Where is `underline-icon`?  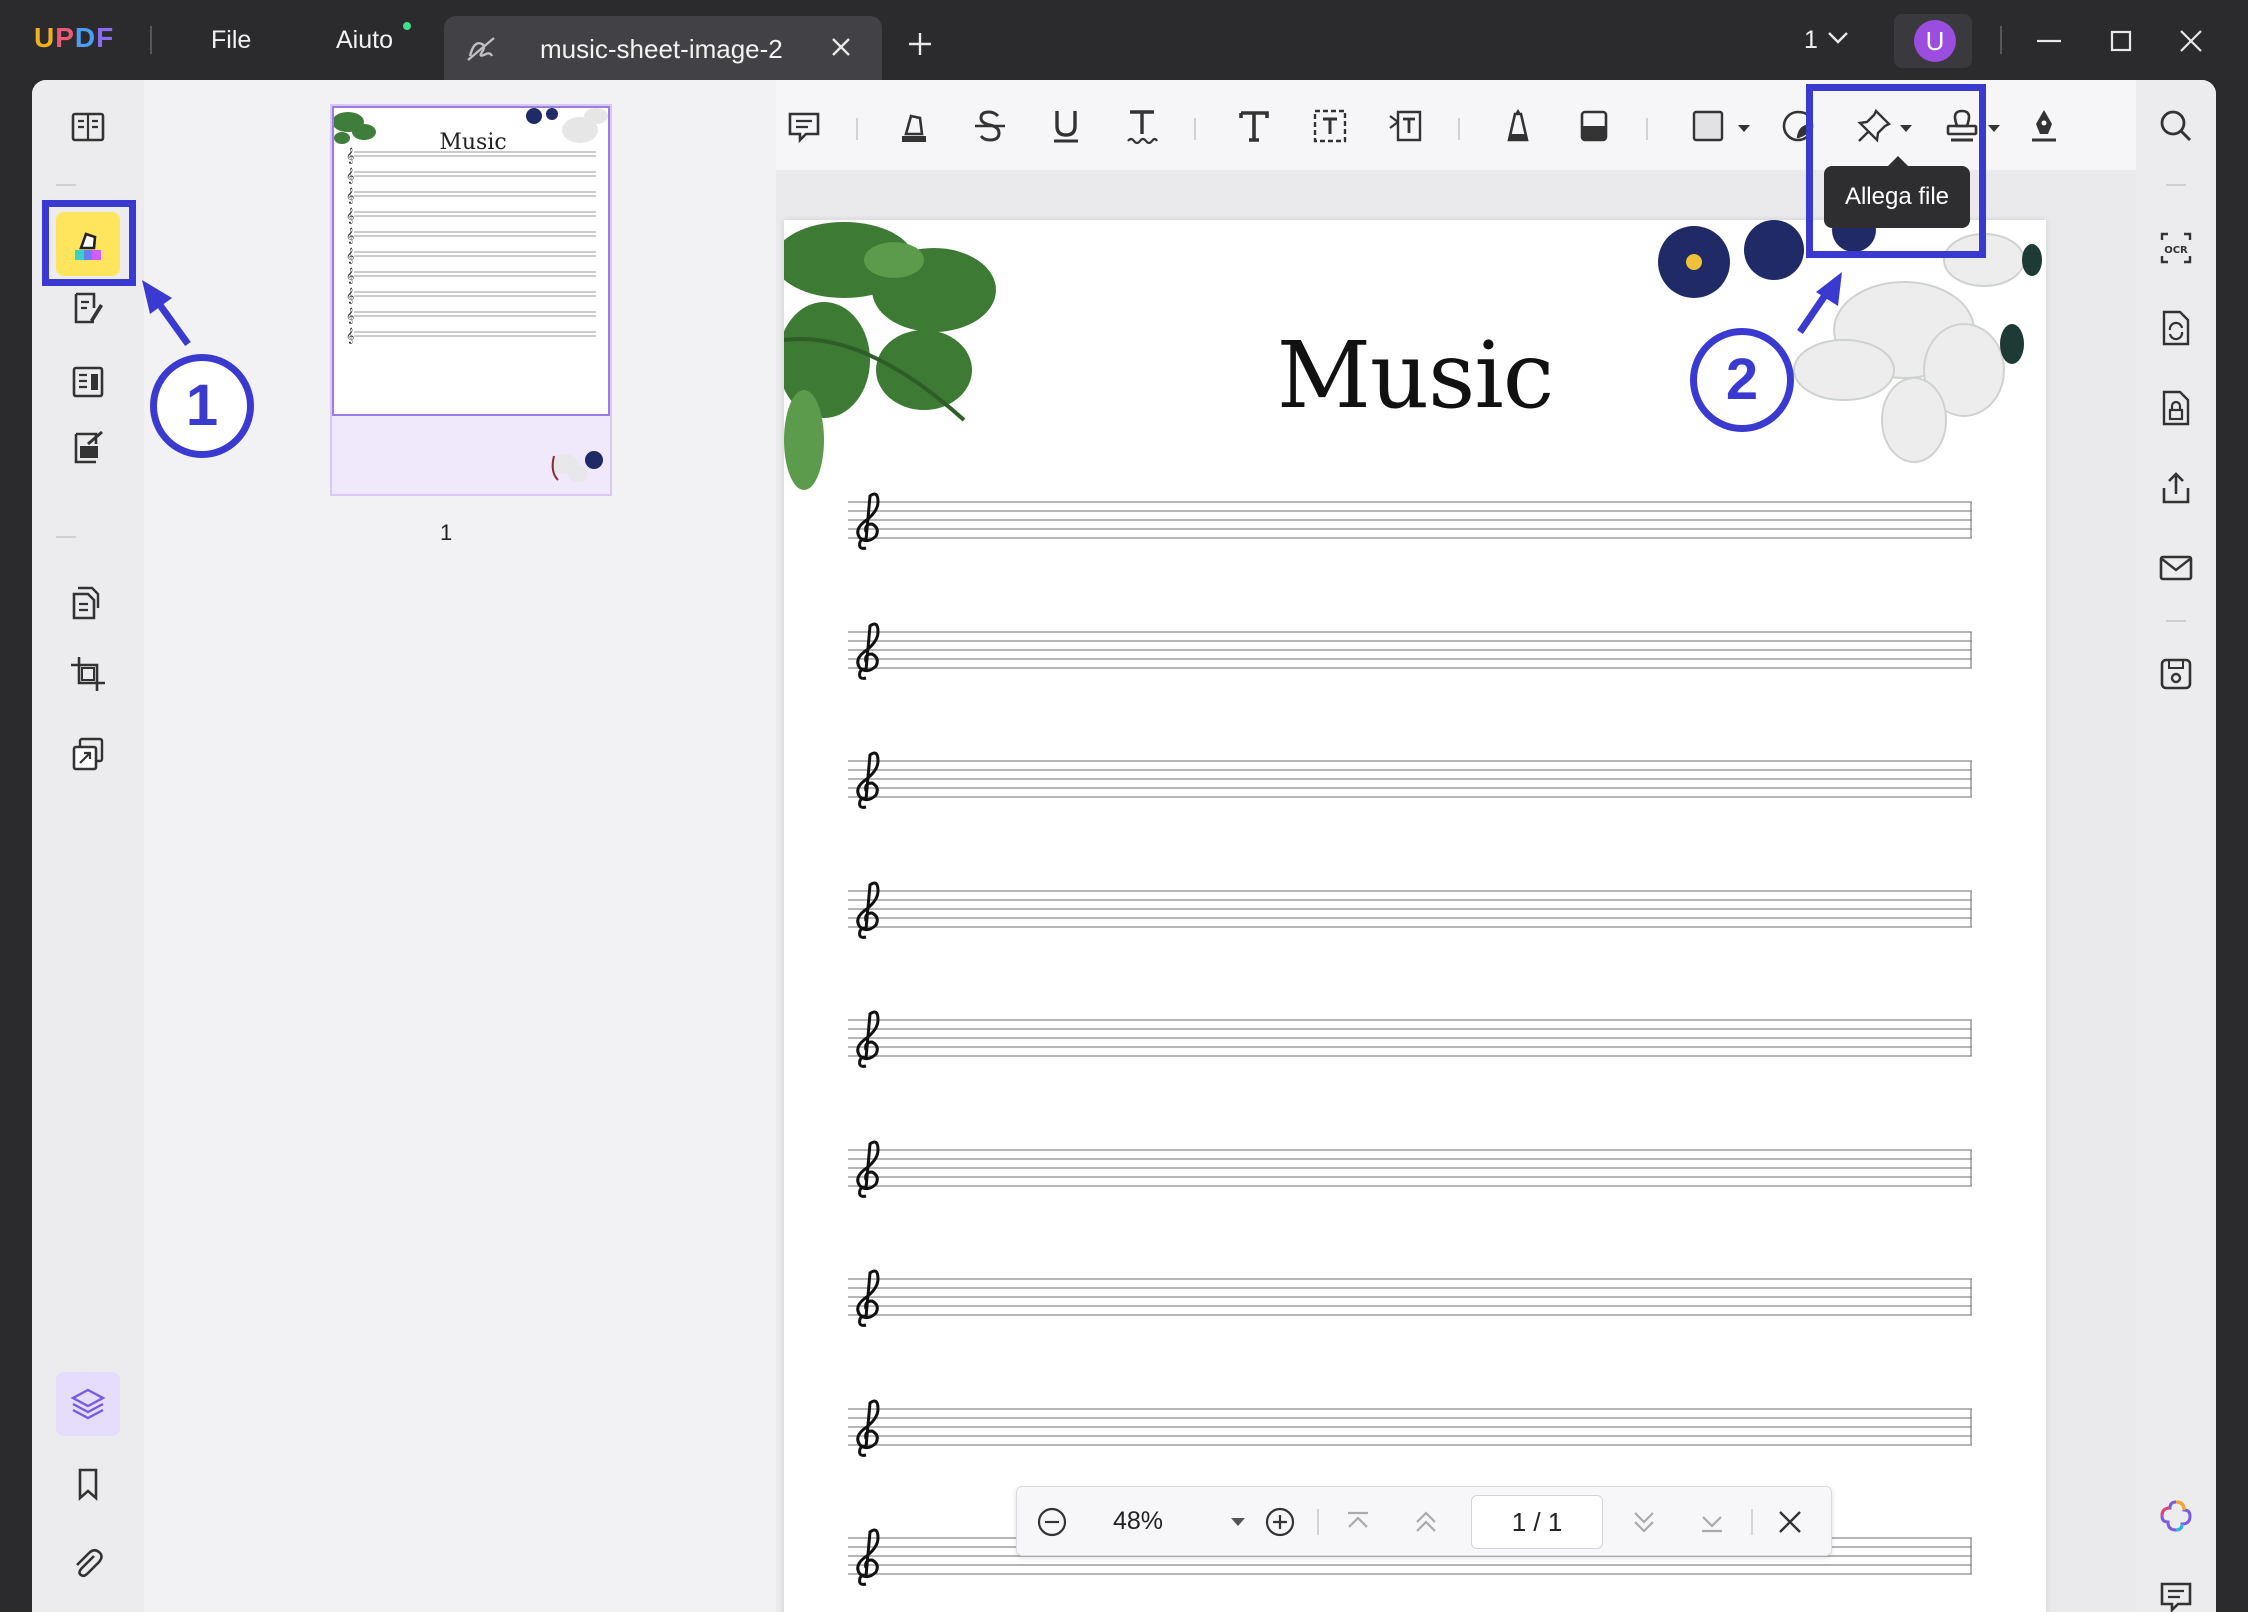 underline-icon is located at coordinates (1066, 126).